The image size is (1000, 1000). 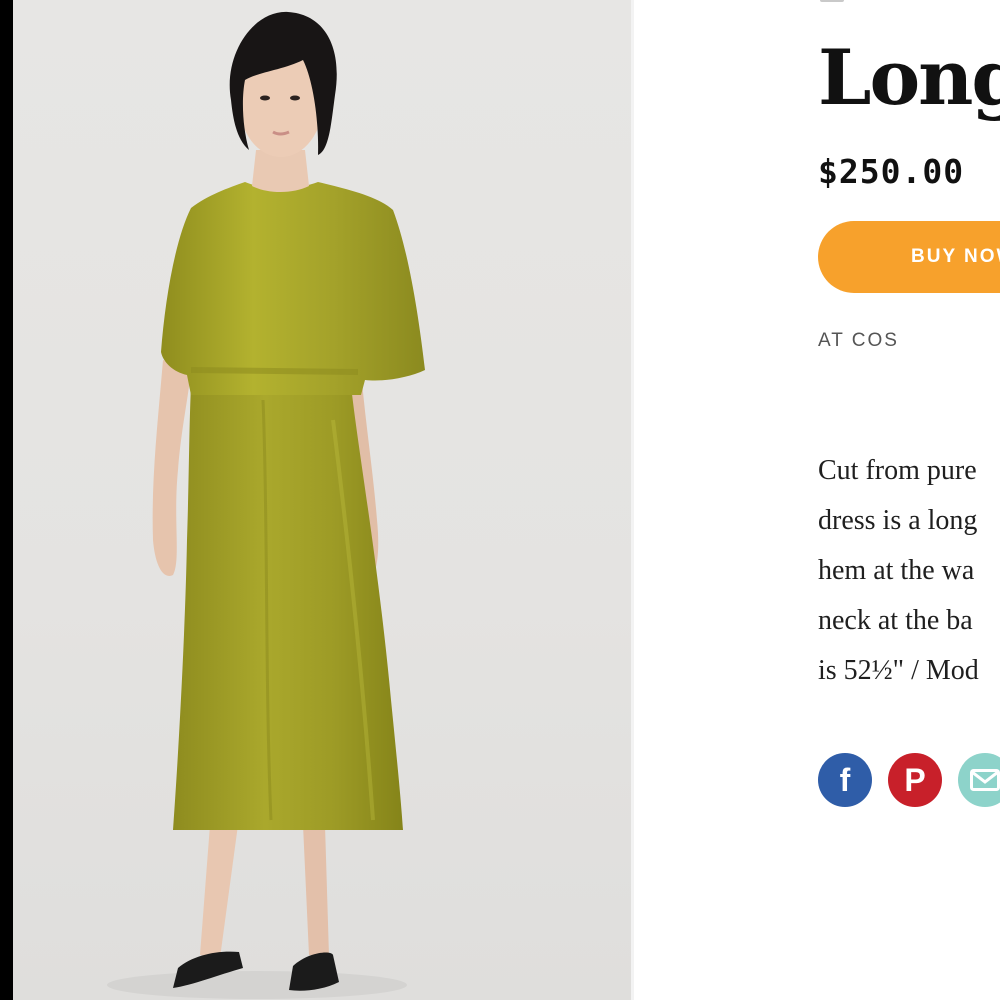 I want to click on description-line: hem at the wa, so click(x=896, y=570).